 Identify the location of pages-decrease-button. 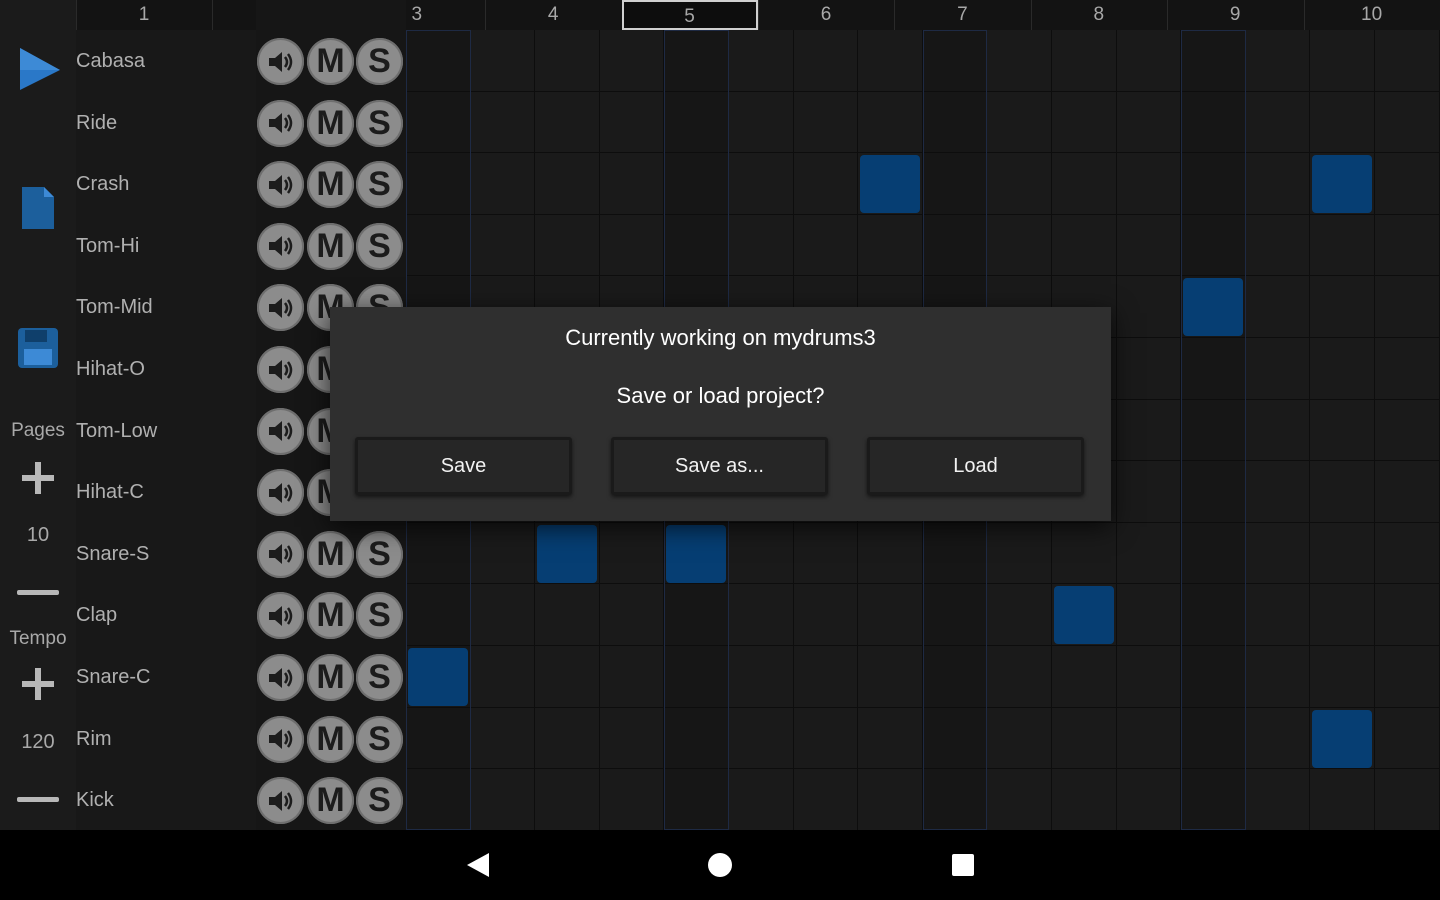
(38, 592).